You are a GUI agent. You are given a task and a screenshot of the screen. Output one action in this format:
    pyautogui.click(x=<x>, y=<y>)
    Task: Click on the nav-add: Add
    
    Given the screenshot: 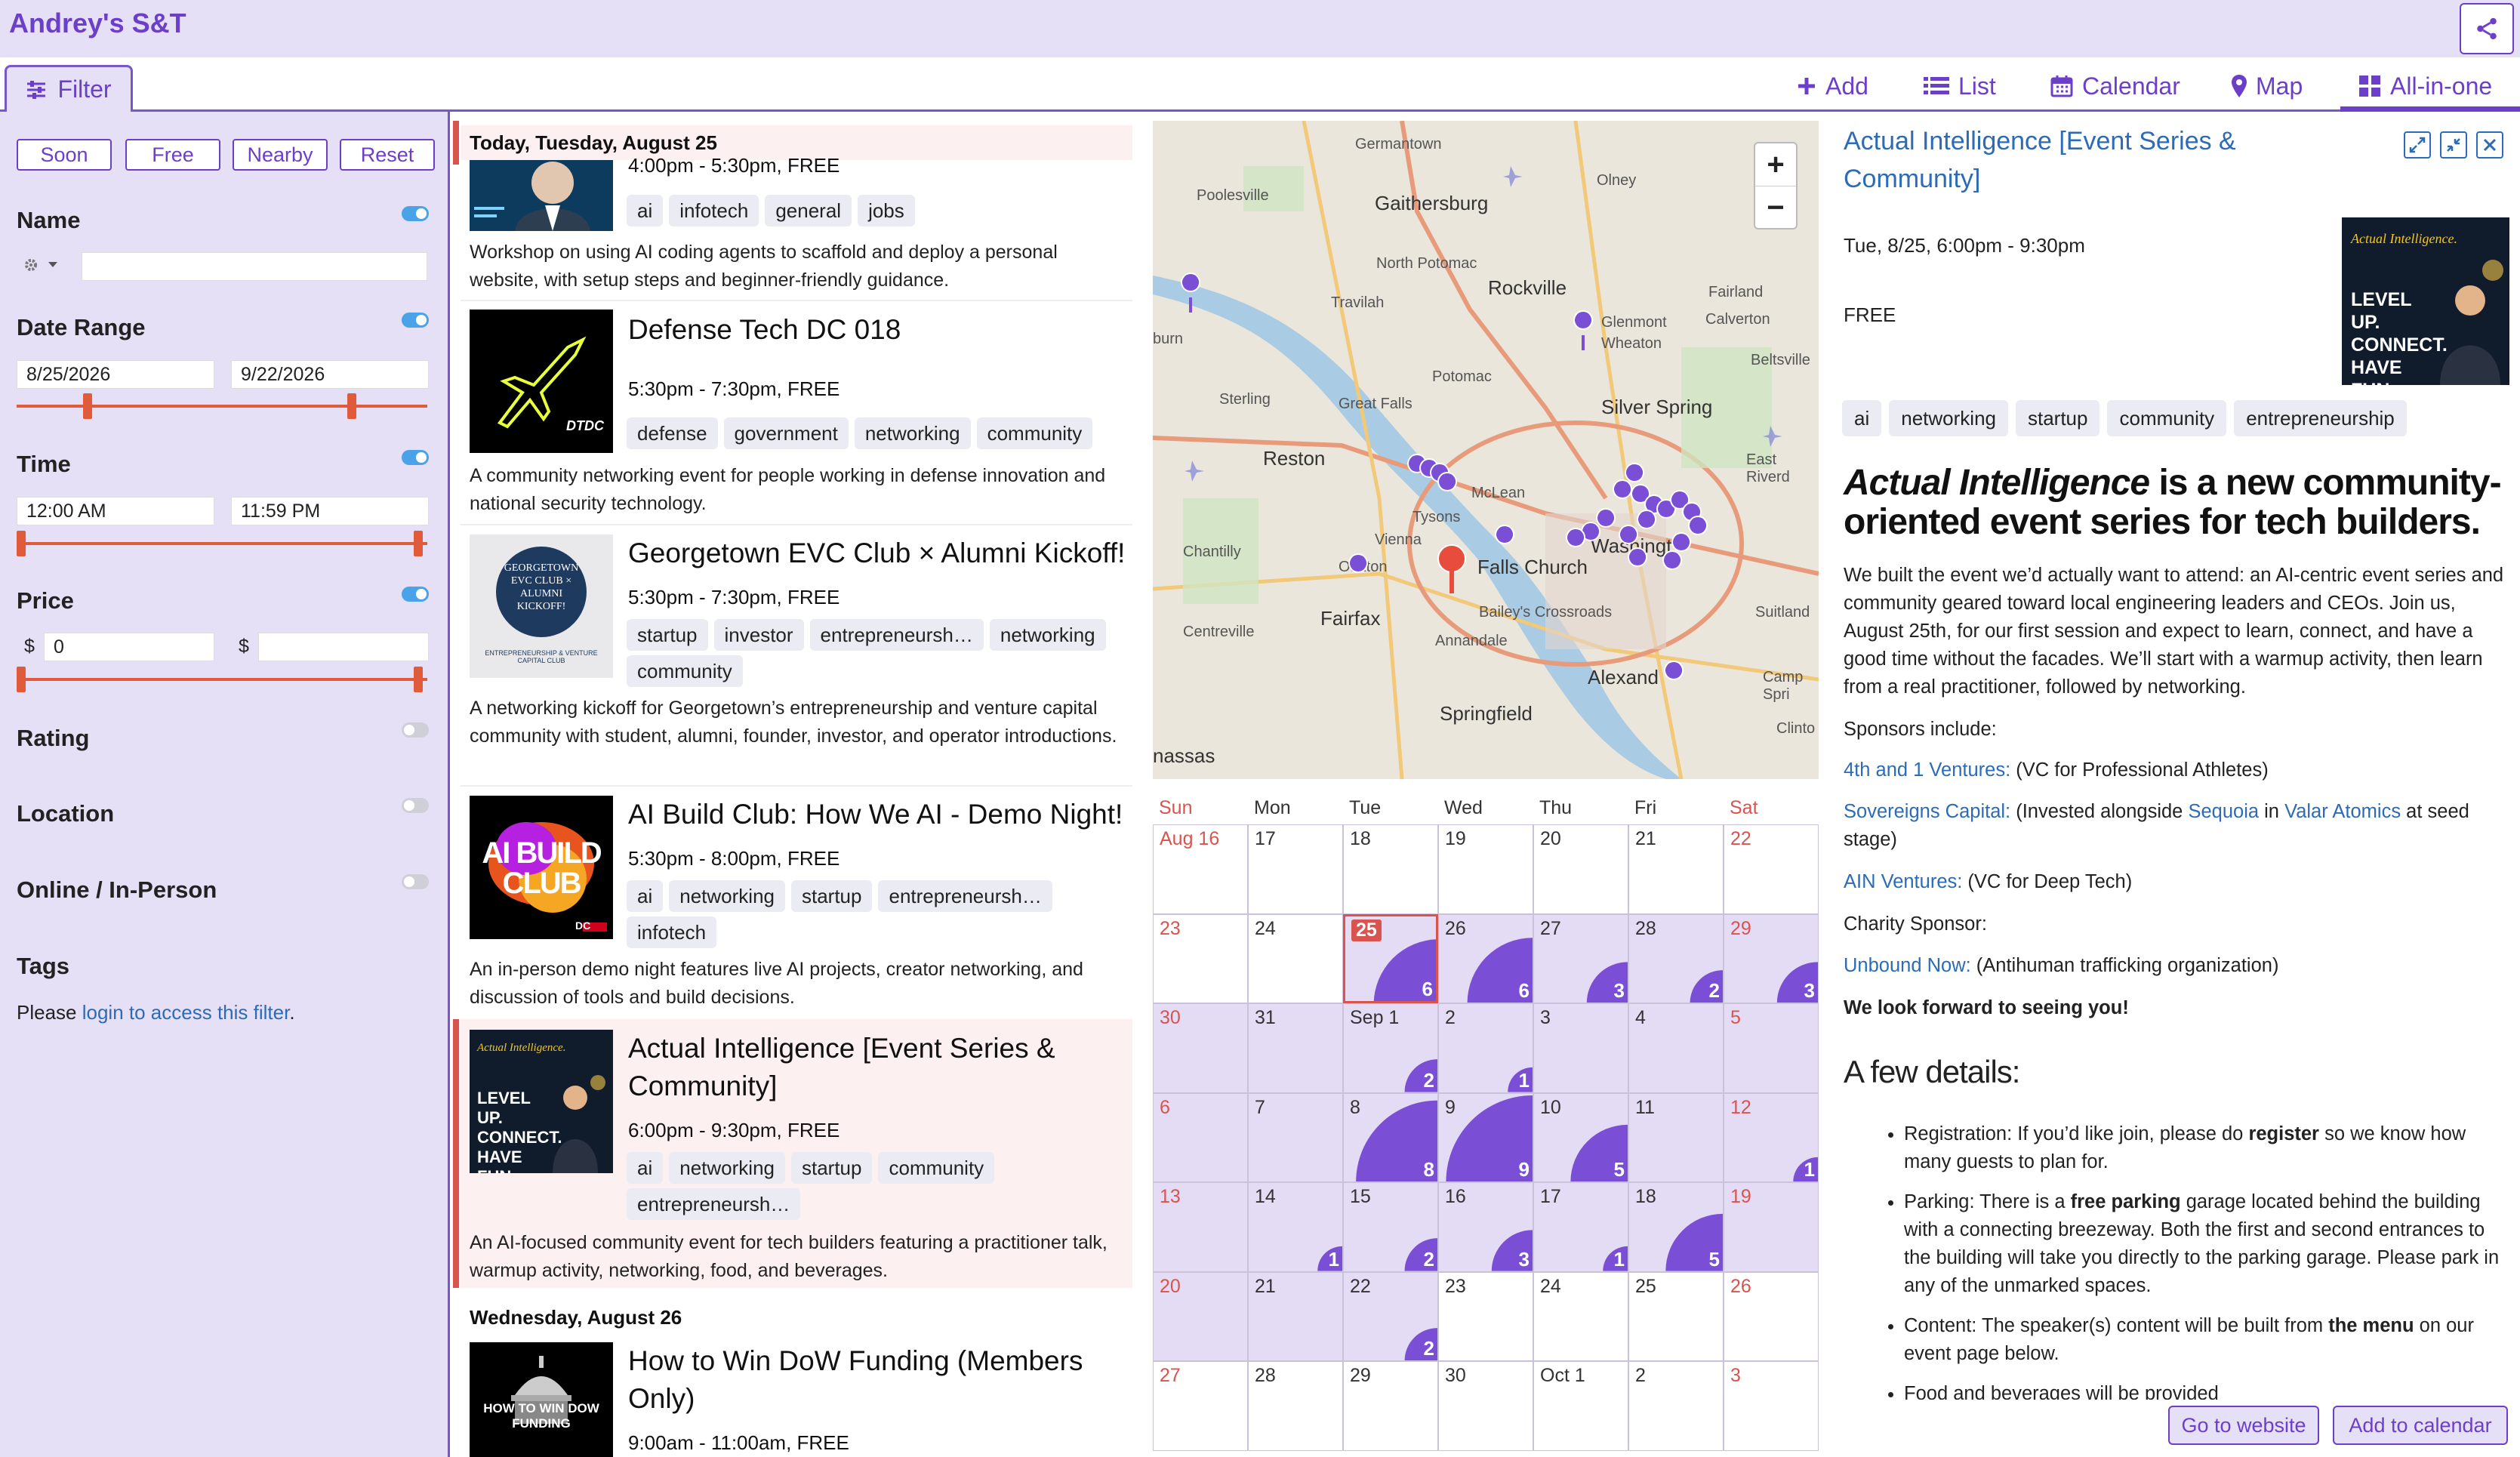 What is the action you would take?
    pyautogui.click(x=1833, y=86)
    